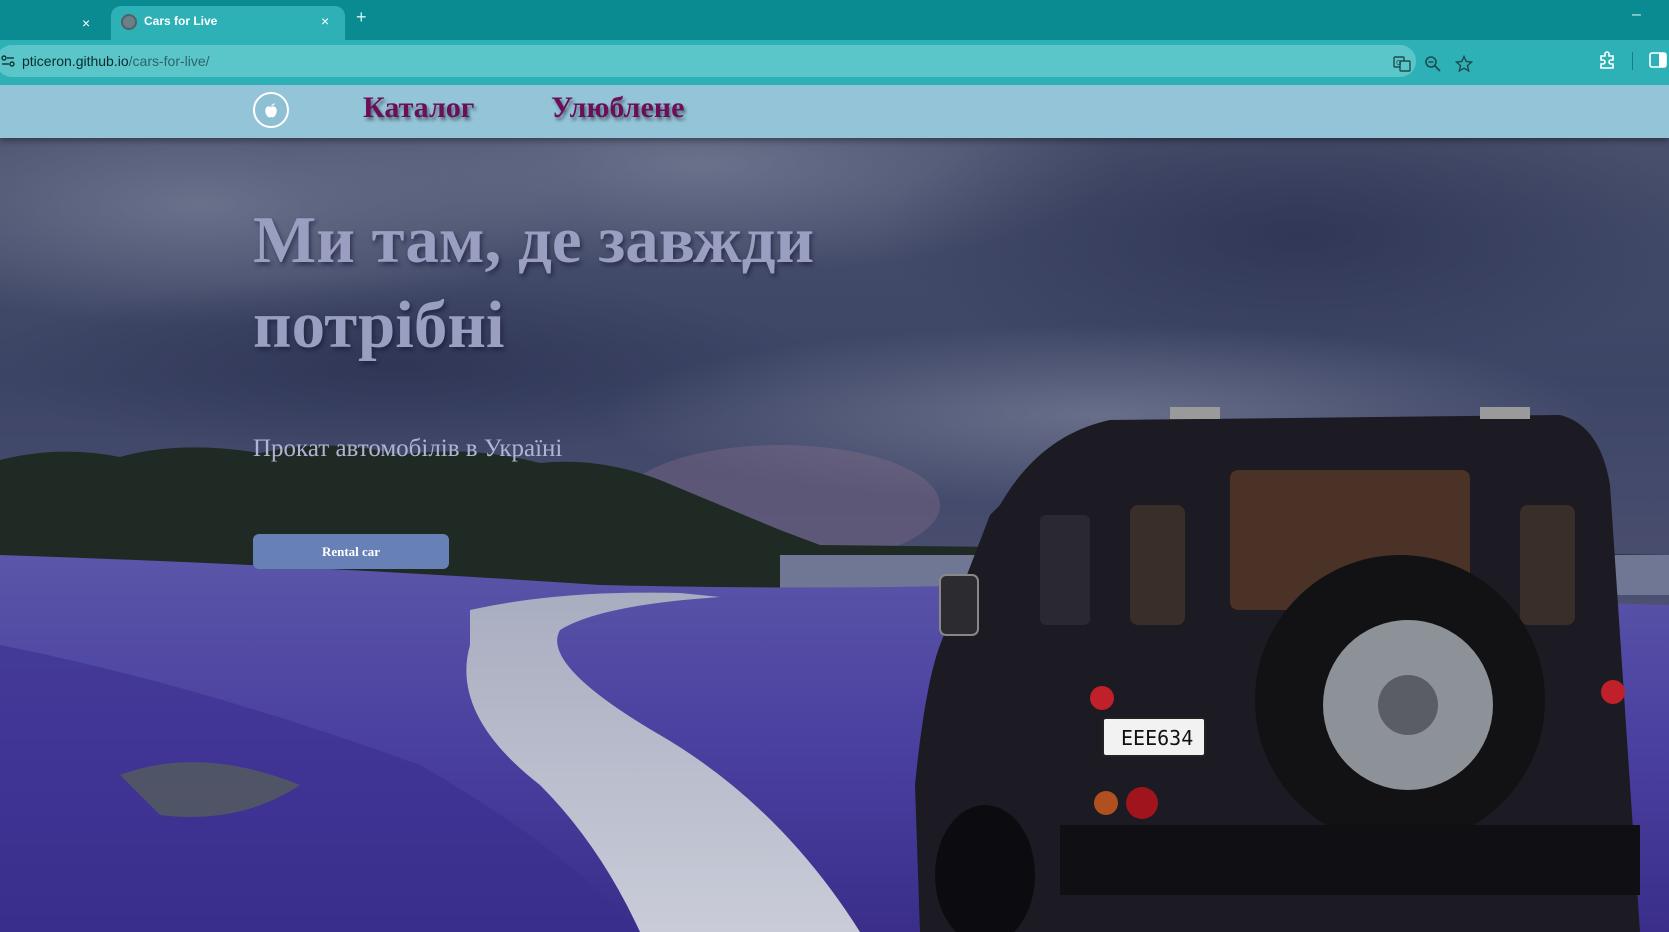 This screenshot has width=1669, height=932. I want to click on url-host: pticeron.github.io, so click(75, 61).